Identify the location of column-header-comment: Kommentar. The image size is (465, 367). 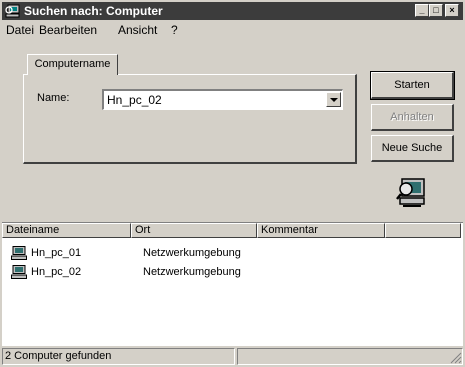
(321, 230).